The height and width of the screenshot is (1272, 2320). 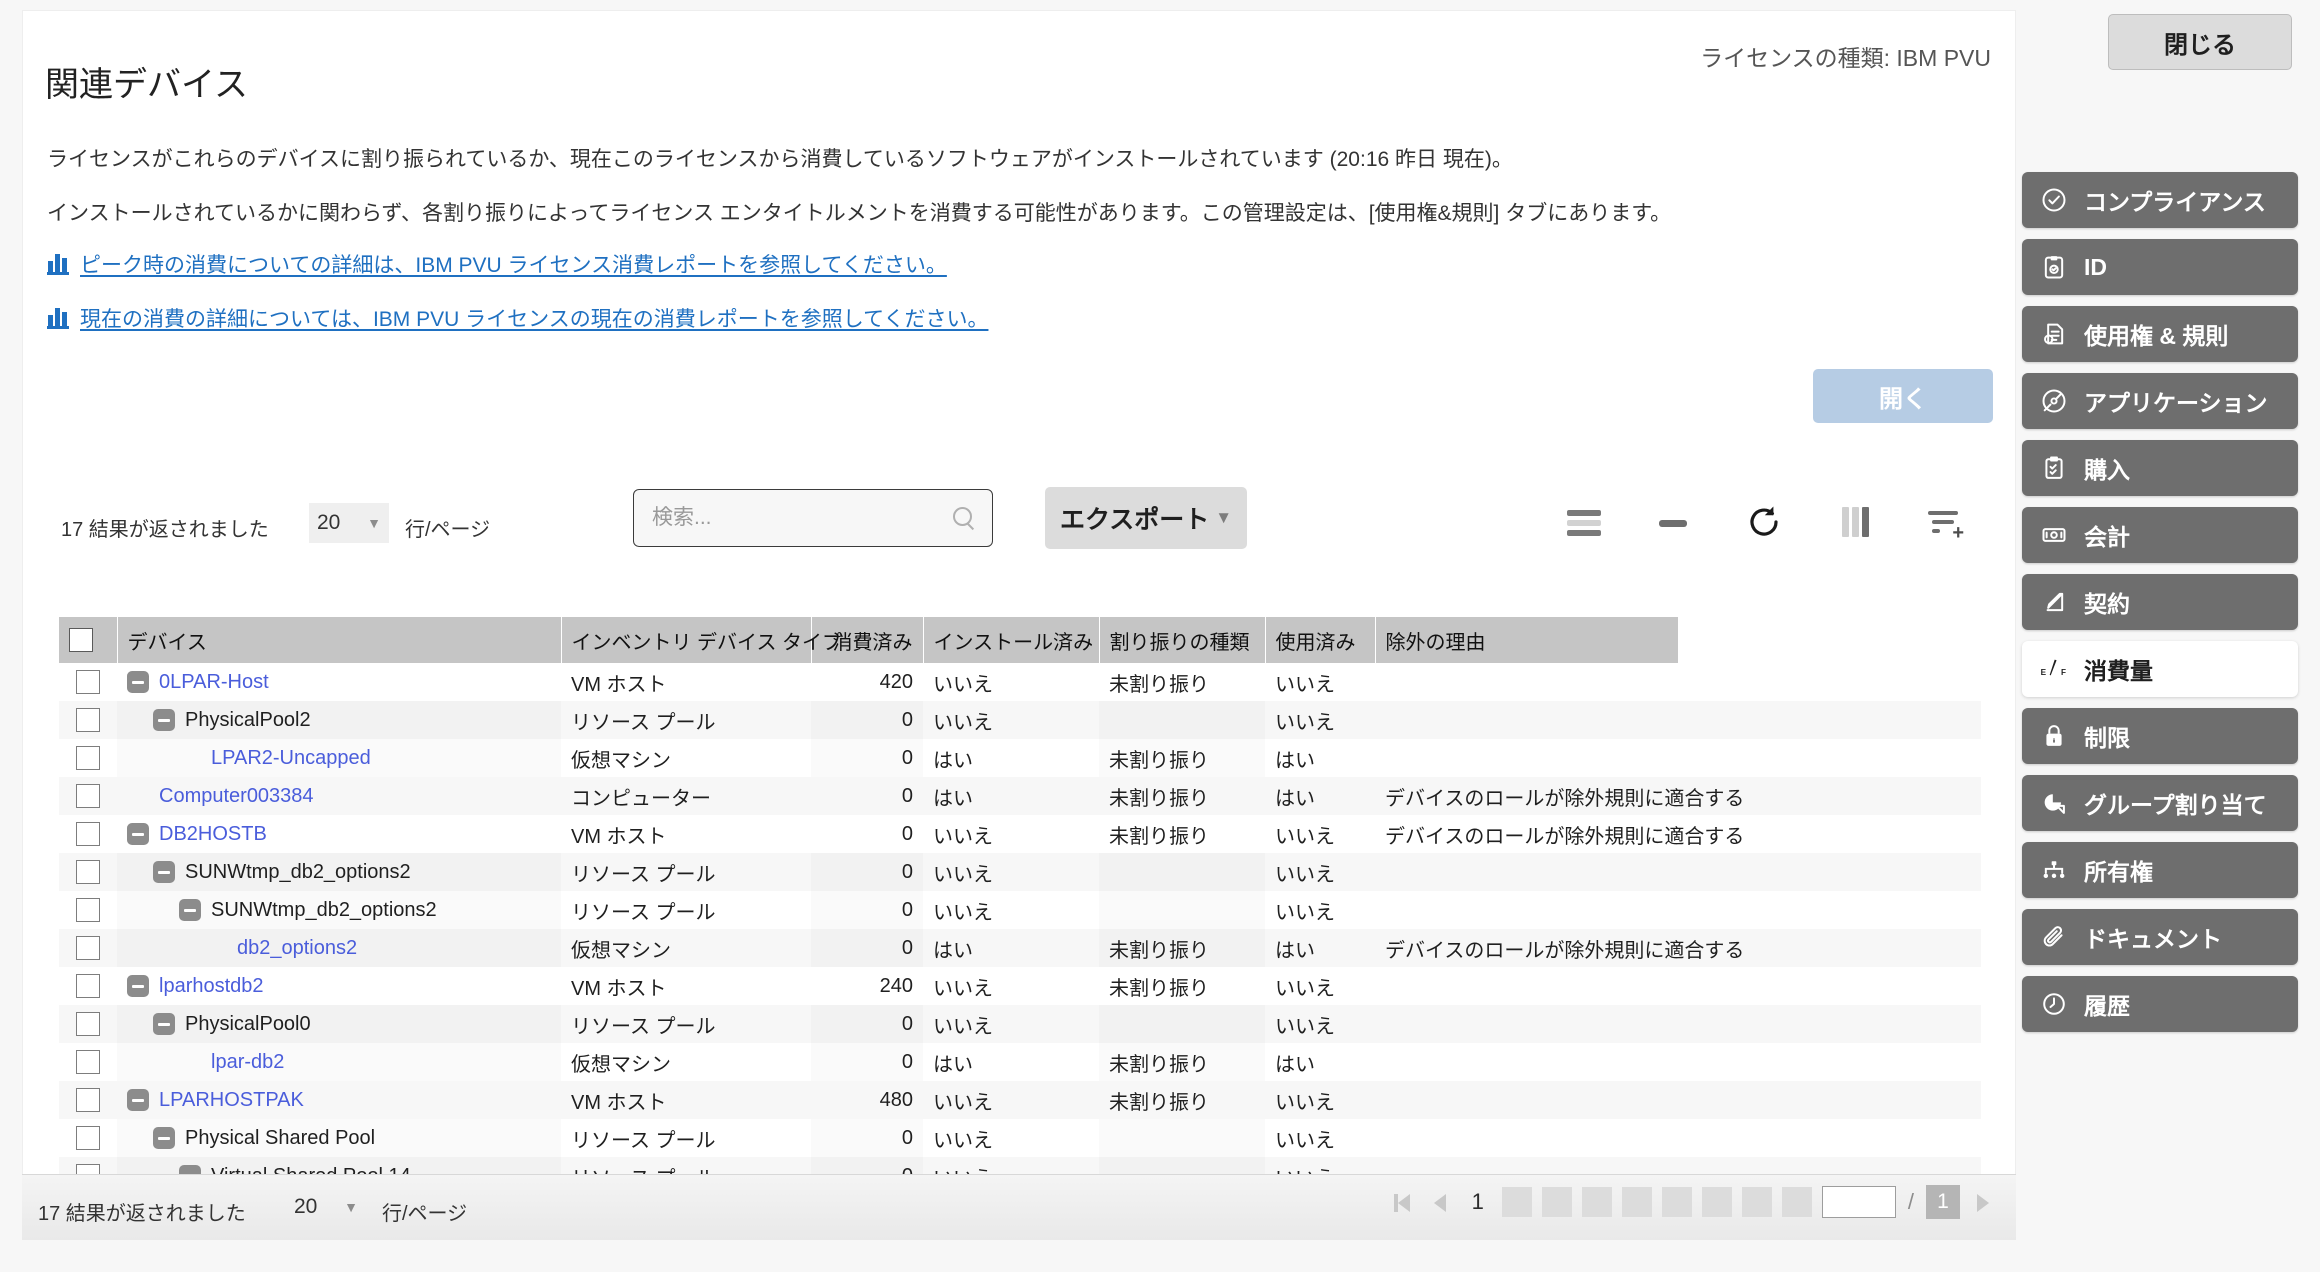 What do you see at coordinates (1405, 1202) in the screenshot?
I see `first-page-button` at bounding box center [1405, 1202].